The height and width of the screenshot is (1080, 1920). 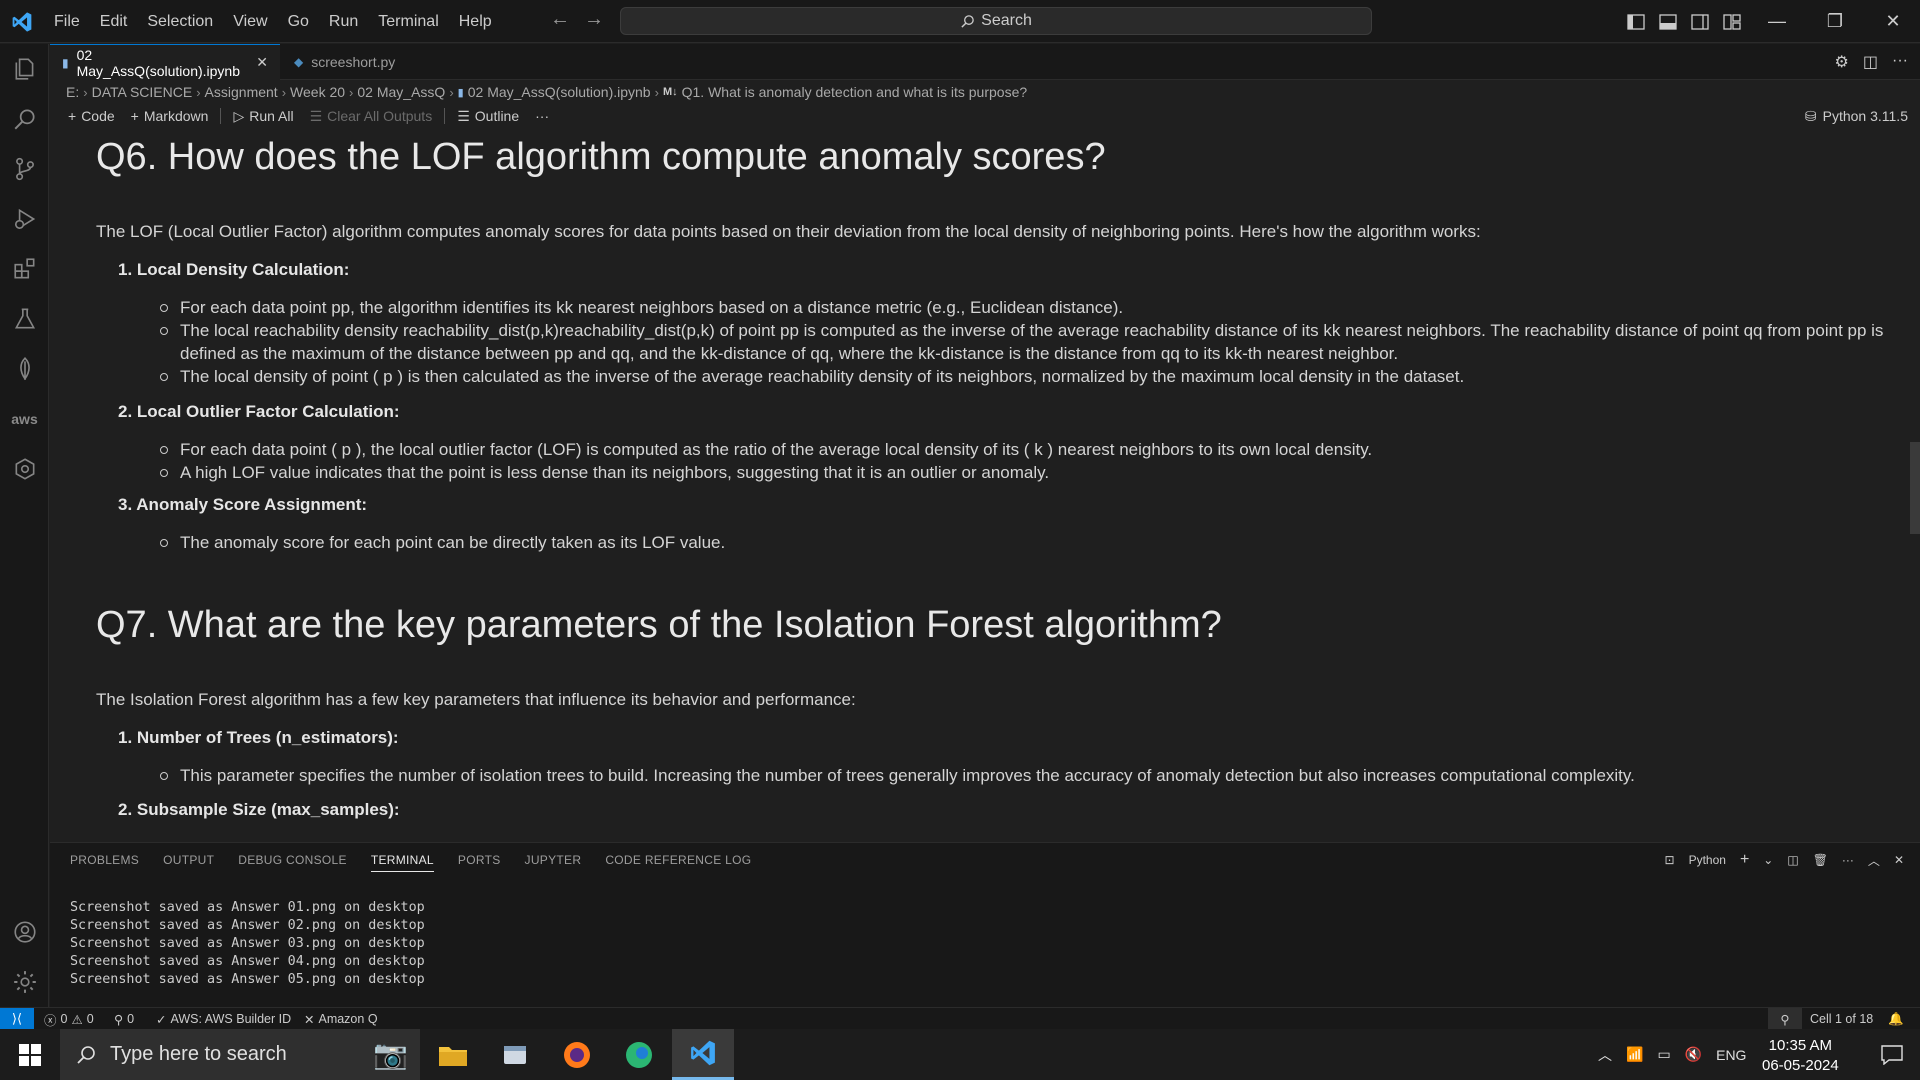 What do you see at coordinates (271, 116) in the screenshot?
I see `run-all-label: Run All` at bounding box center [271, 116].